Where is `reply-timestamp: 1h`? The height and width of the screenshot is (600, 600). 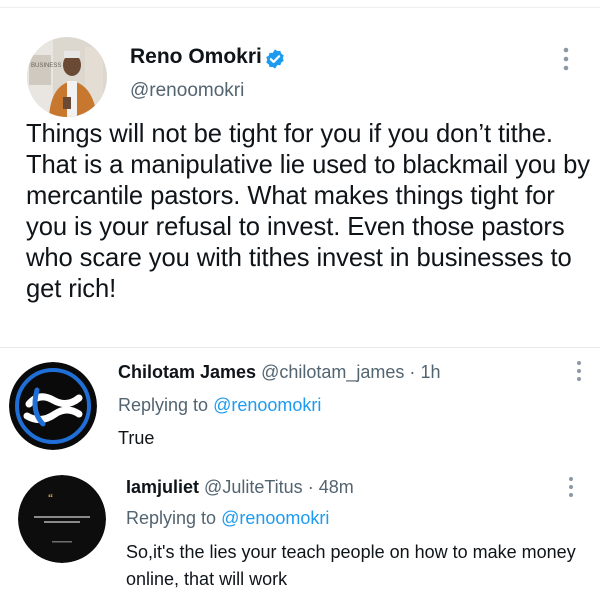
reply-timestamp: 1h is located at coordinates (430, 372).